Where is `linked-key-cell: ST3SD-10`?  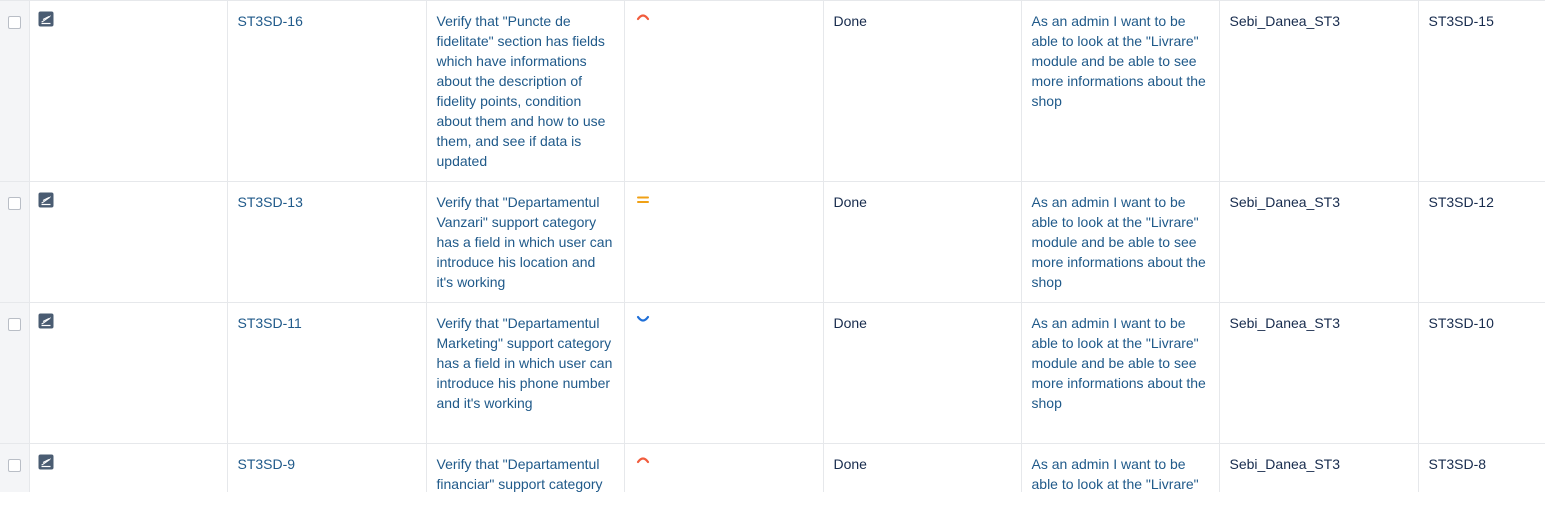 linked-key-cell: ST3SD-10 is located at coordinates (1481, 373).